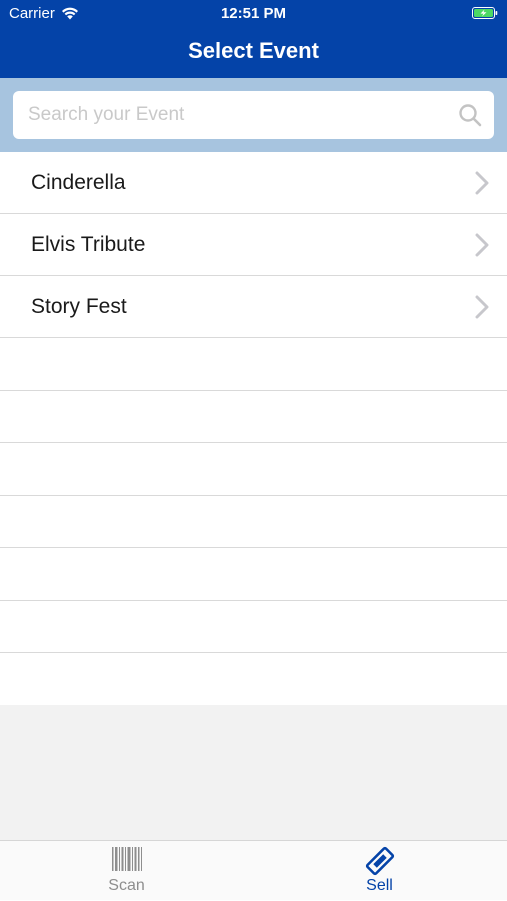  Describe the element at coordinates (253, 245) in the screenshot. I see `event-row-elvis-tribute: Elvis Tribute` at that location.